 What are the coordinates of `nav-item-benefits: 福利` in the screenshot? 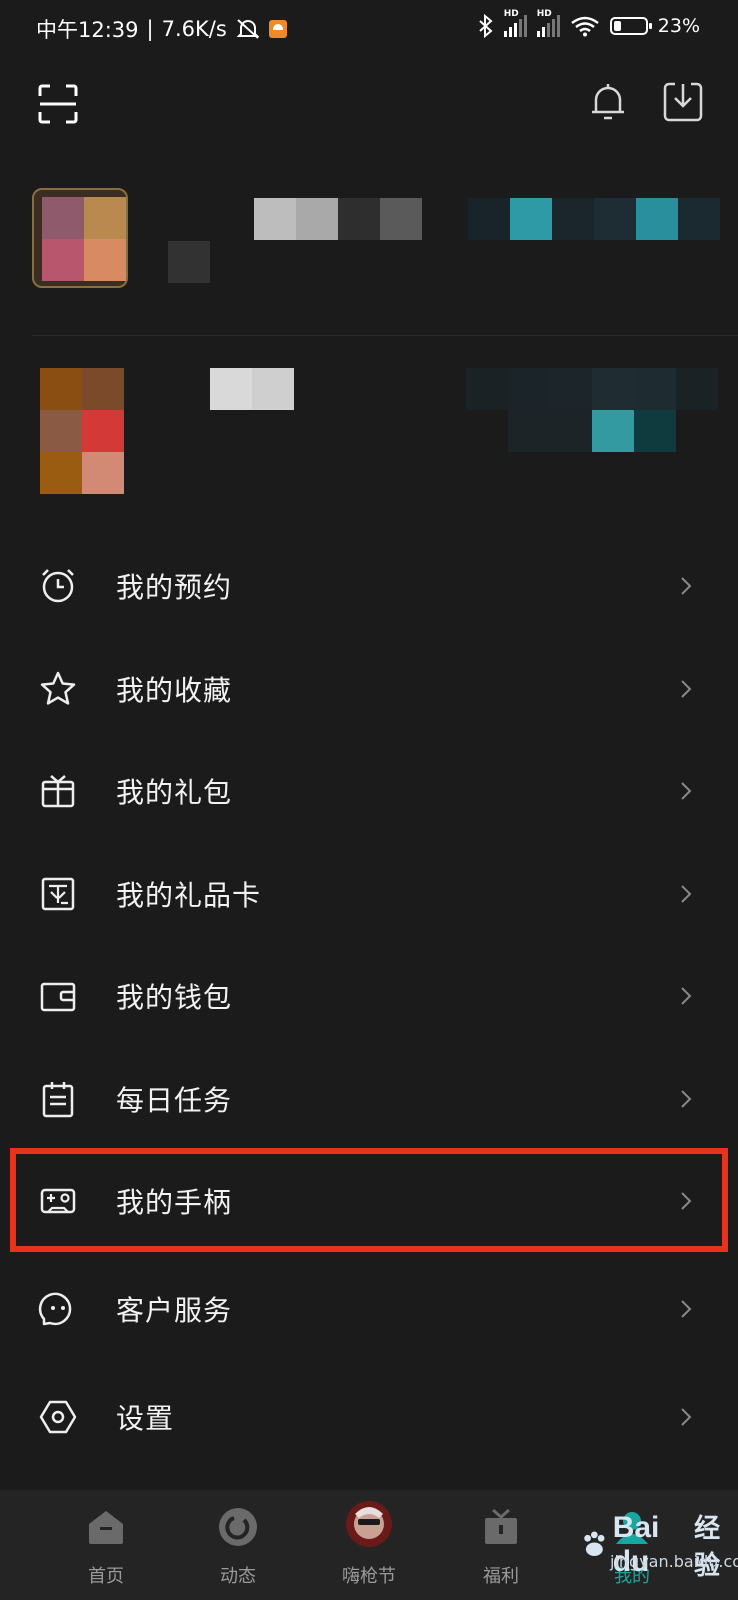 It's located at (501, 1547).